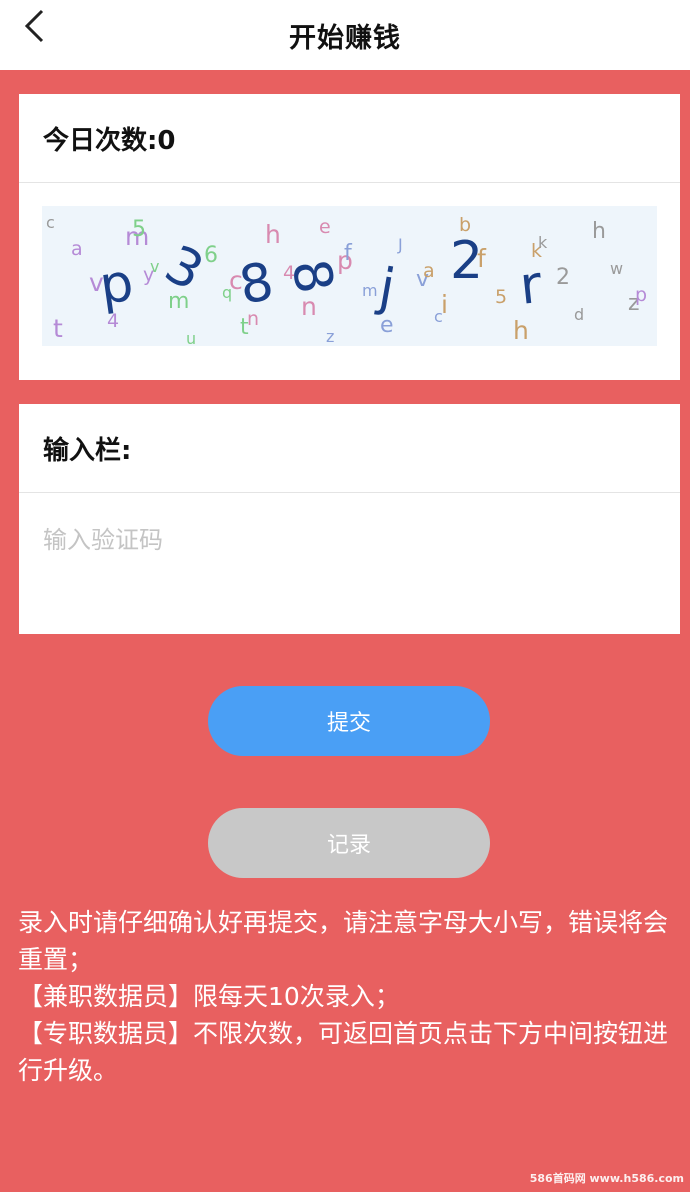 Image resolution: width=690 pixels, height=1192 pixels. What do you see at coordinates (466, 261) in the screenshot?
I see `captcha-code-char: 2` at bounding box center [466, 261].